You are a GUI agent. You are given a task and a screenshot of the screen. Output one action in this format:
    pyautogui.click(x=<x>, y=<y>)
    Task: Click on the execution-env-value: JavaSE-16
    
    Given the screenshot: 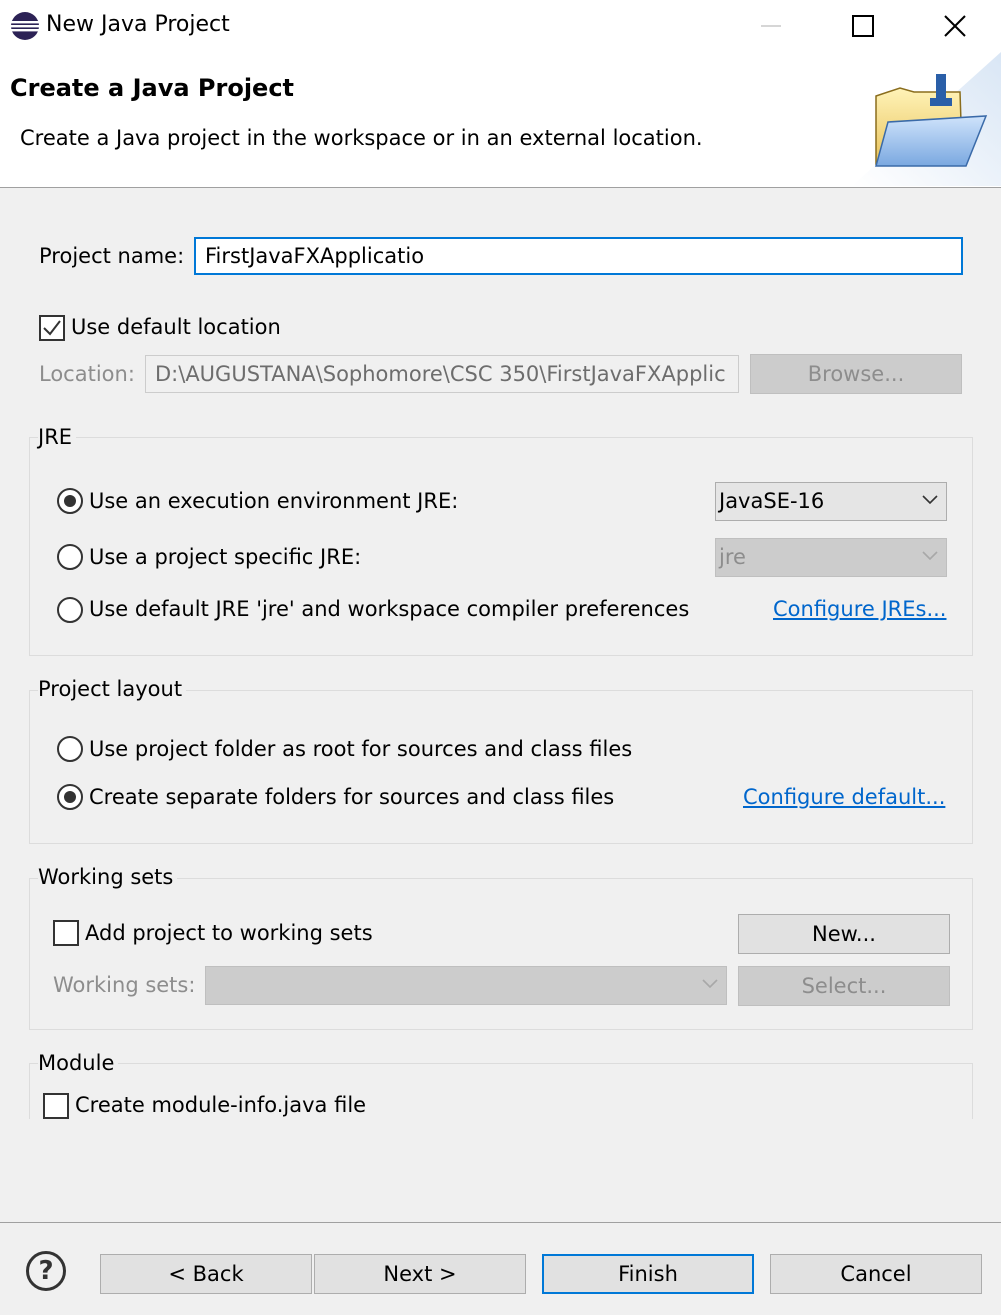 What is the action you would take?
    pyautogui.click(x=772, y=501)
    